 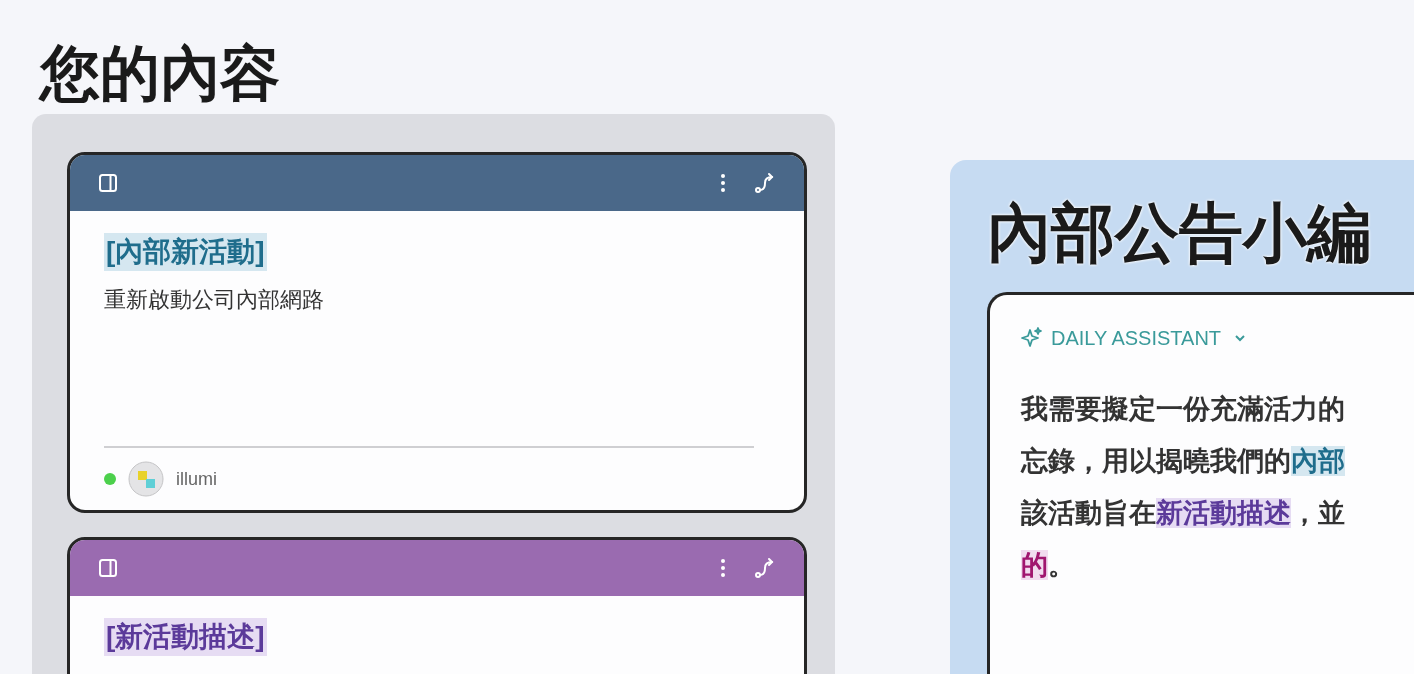 What do you see at coordinates (146, 479) in the screenshot?
I see `avatar-icon` at bounding box center [146, 479].